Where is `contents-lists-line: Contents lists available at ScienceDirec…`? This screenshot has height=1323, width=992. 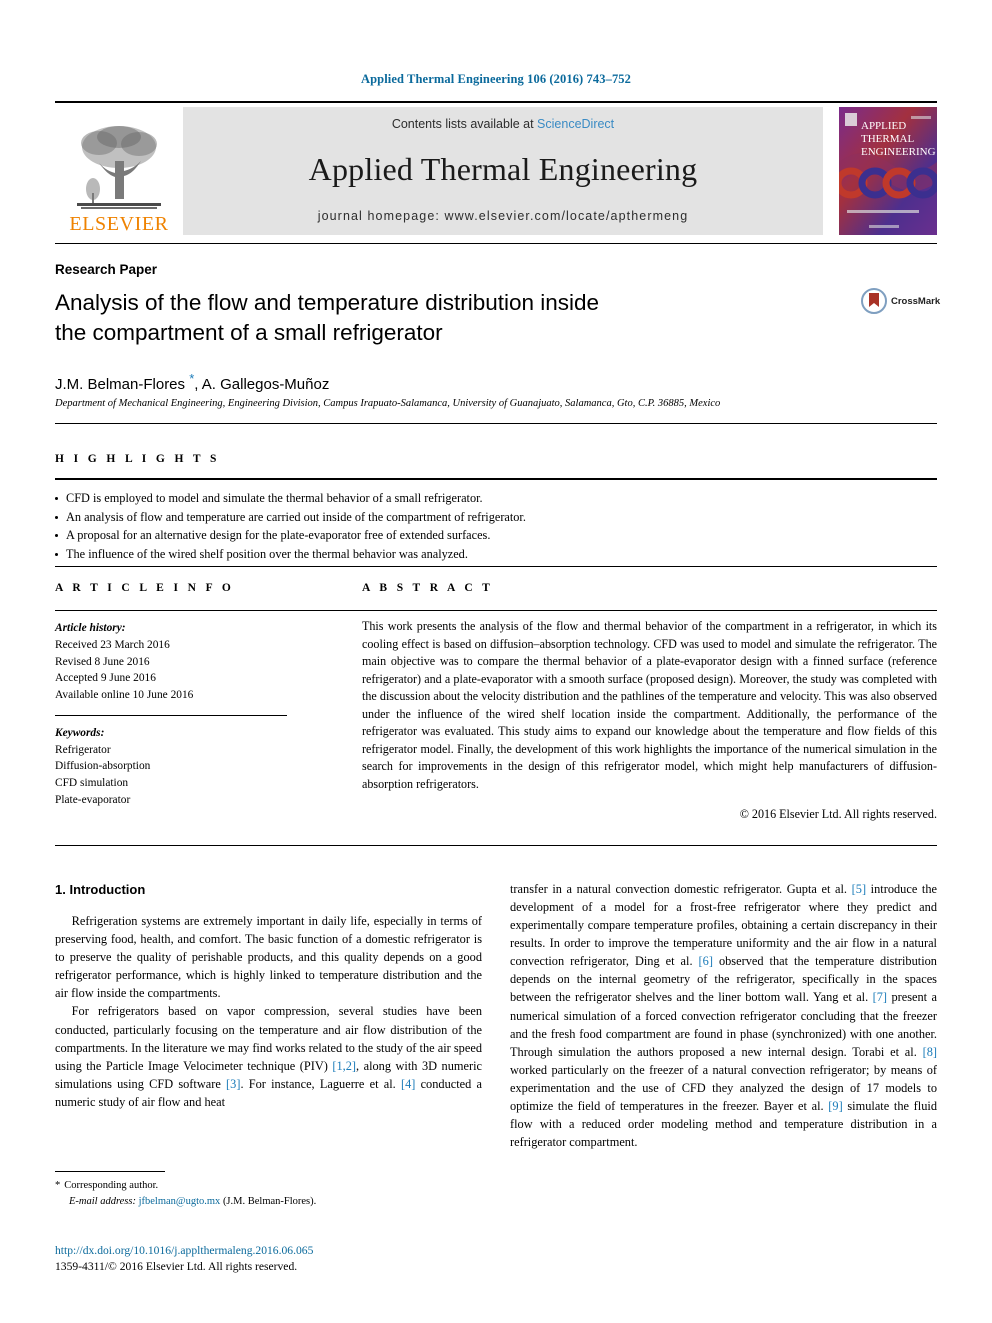 contents-lists-line: Contents lists available at ScienceDirec… is located at coordinates (503, 124).